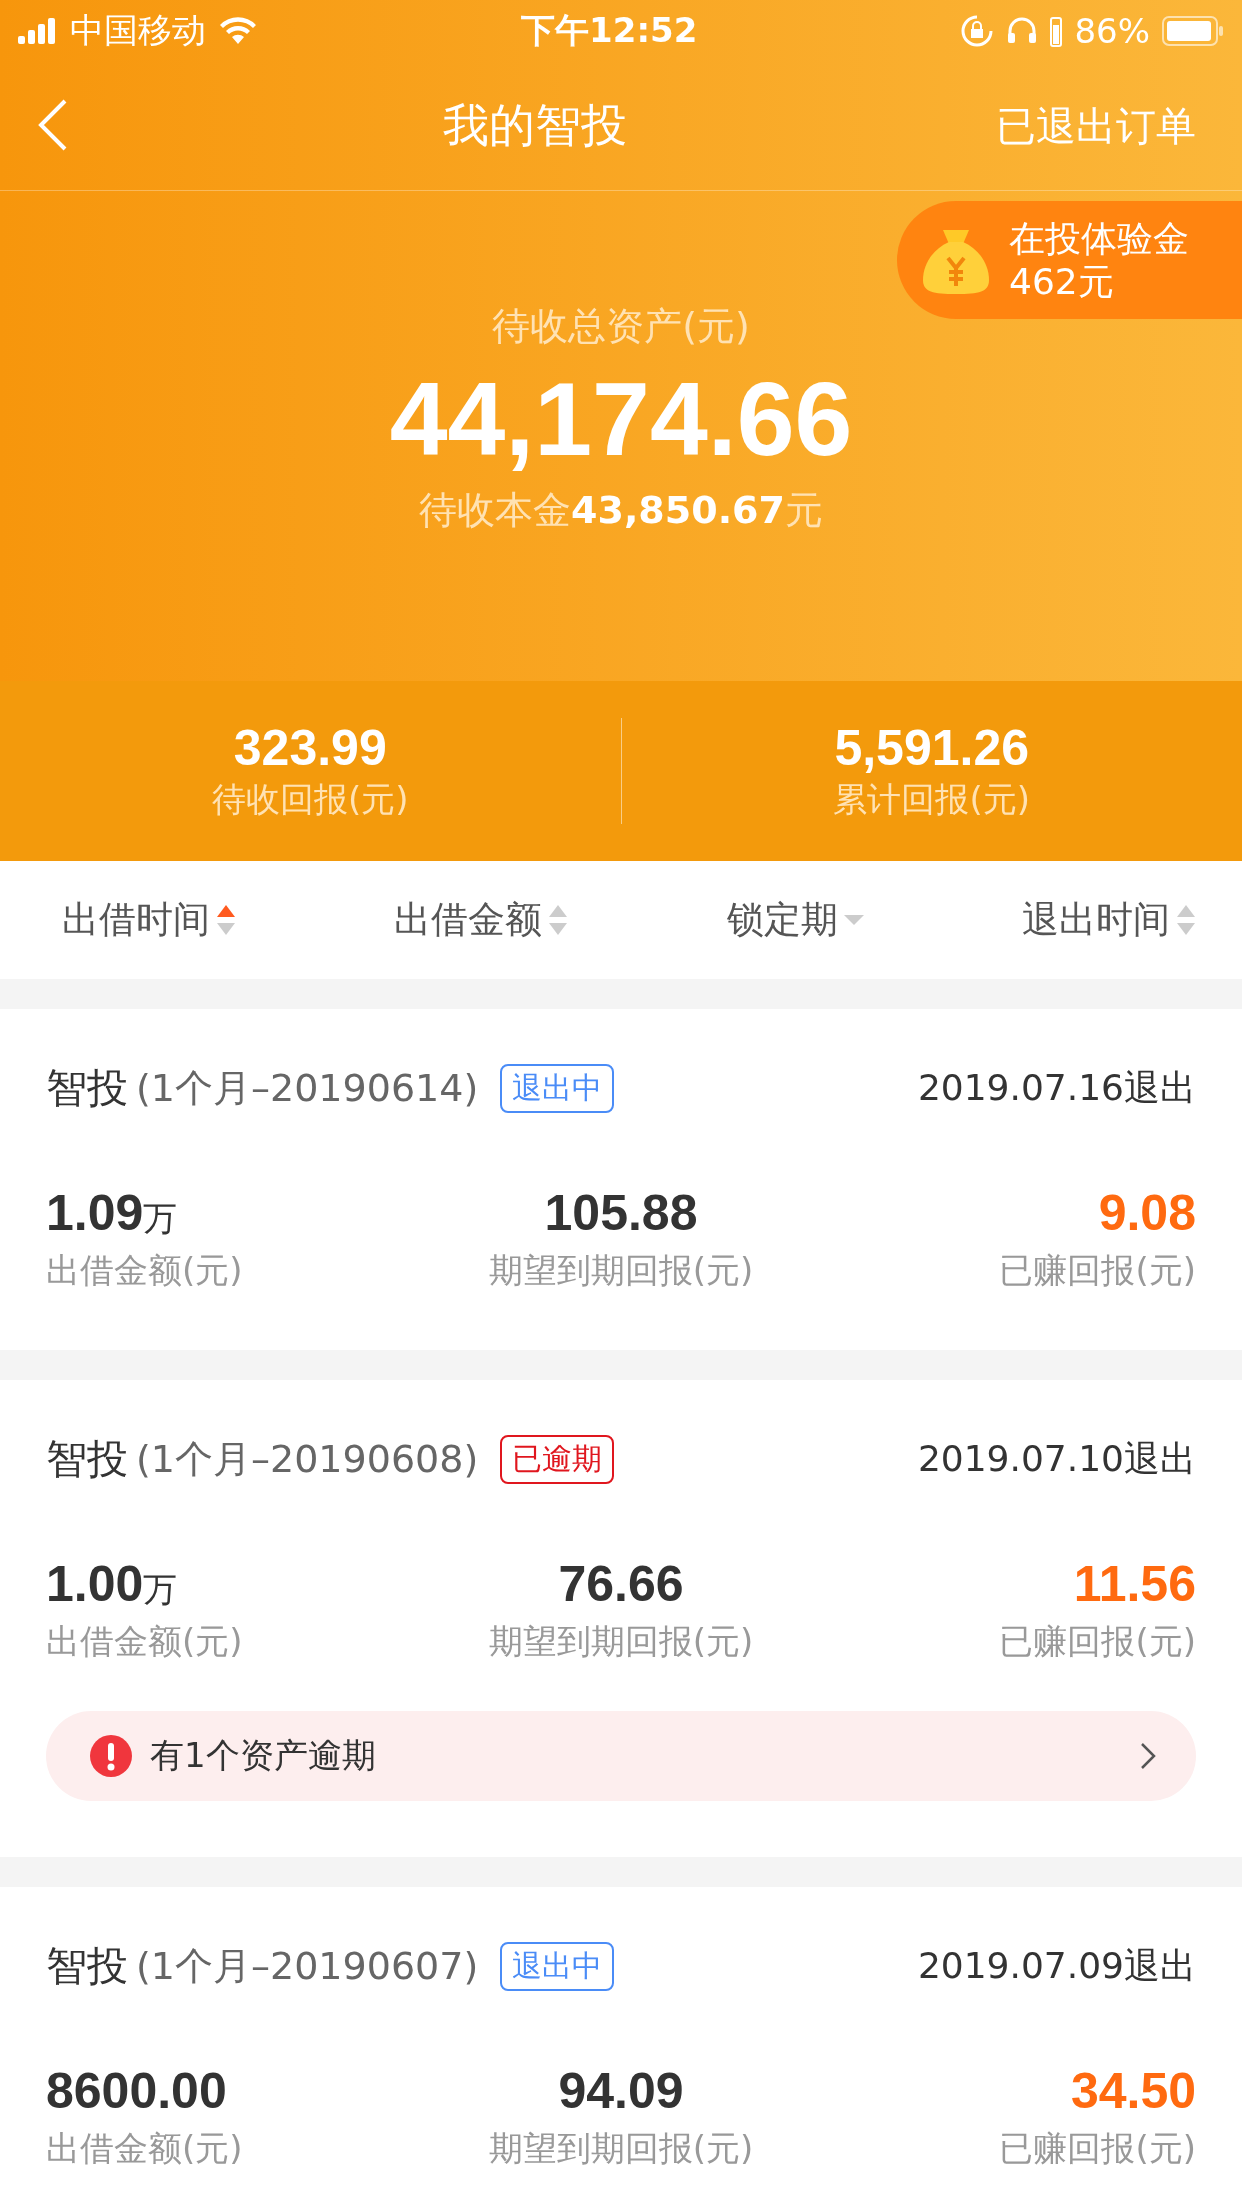  I want to click on amount-value: 8600.00, so click(136, 2091).